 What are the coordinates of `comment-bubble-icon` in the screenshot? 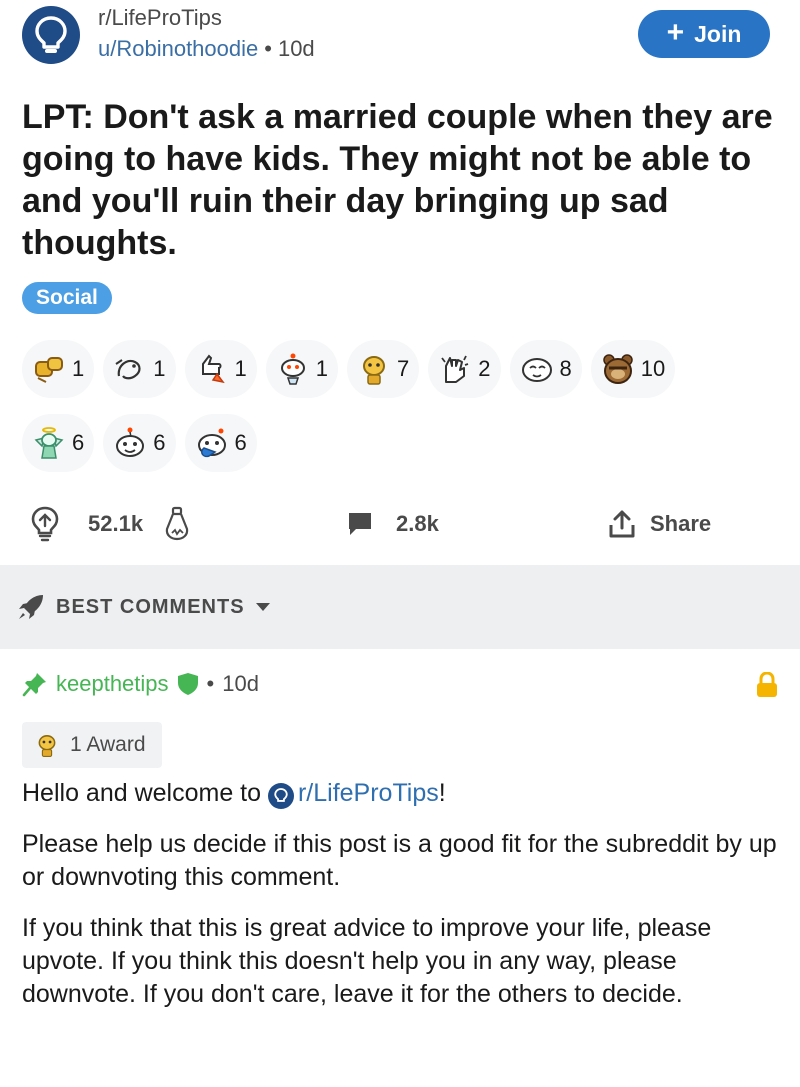 It's located at (360, 524).